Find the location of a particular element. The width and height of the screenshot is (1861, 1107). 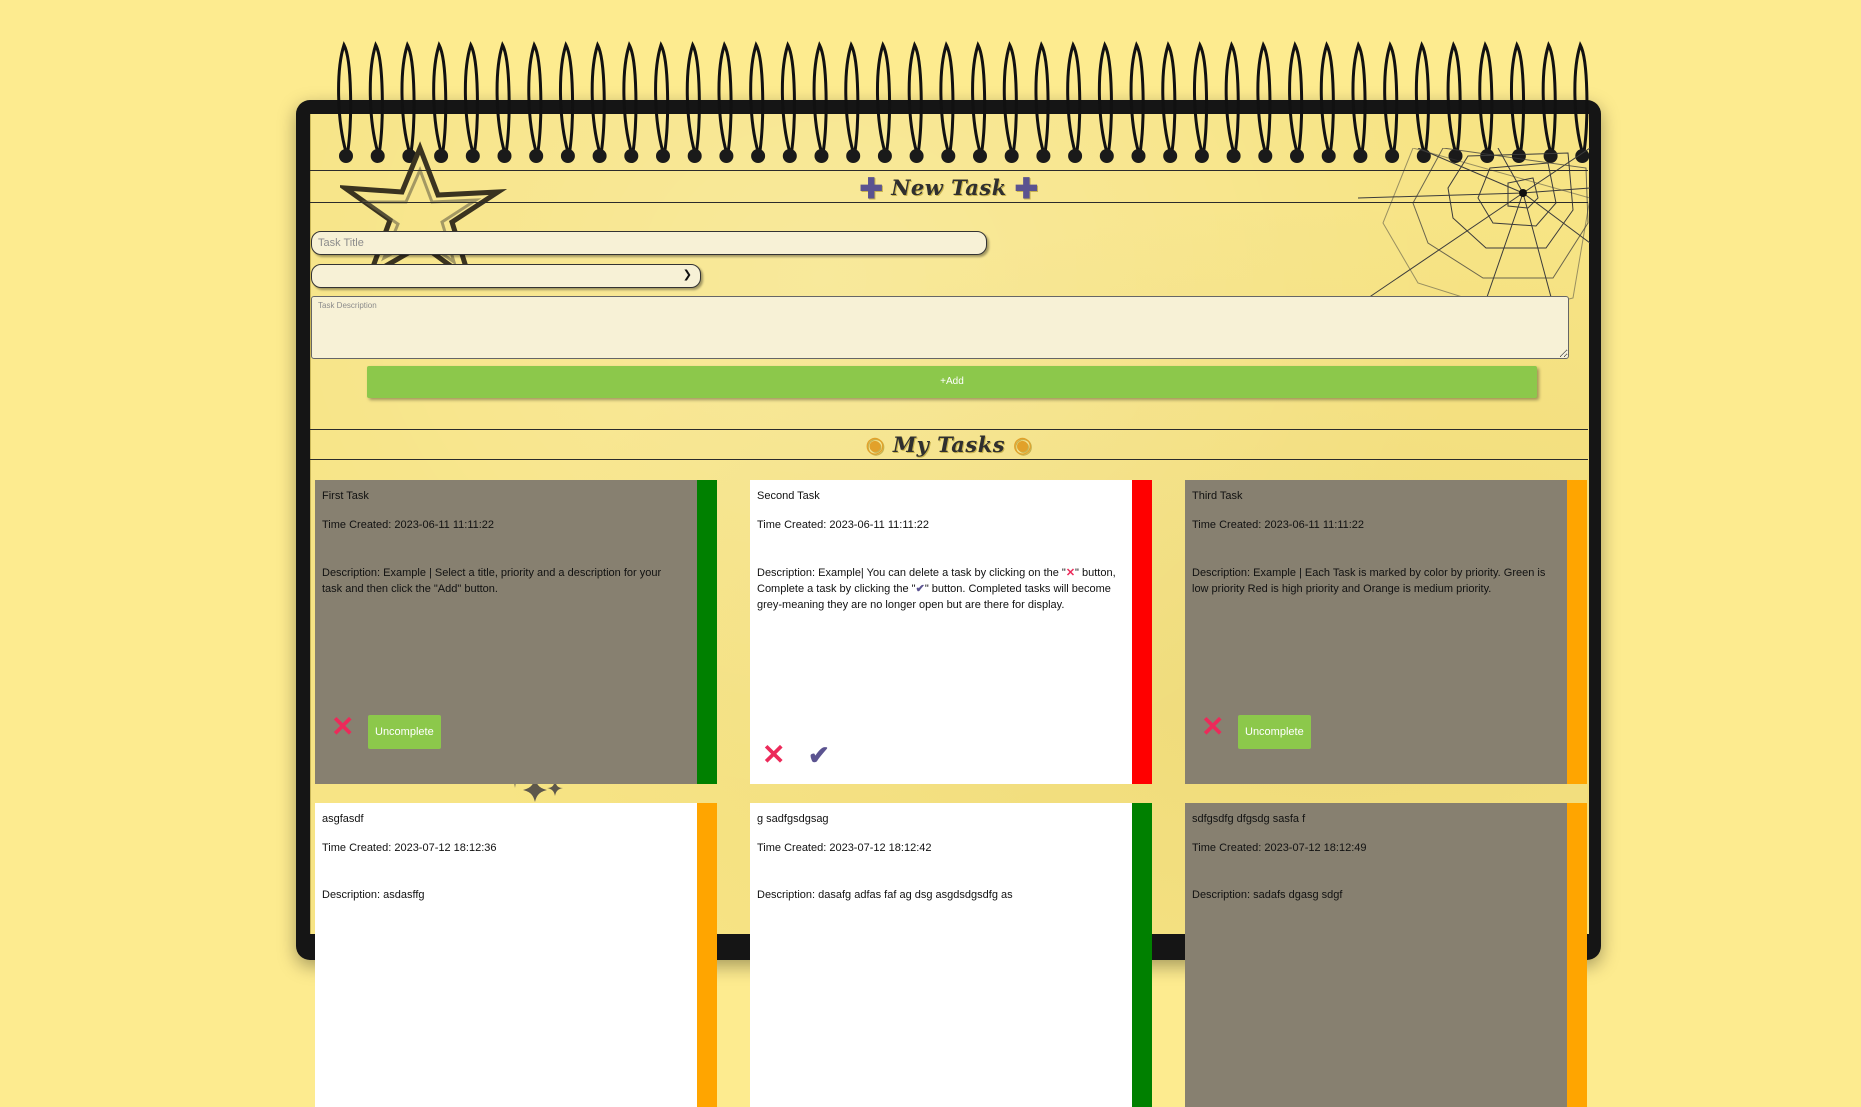

task-title: asgfasdf is located at coordinates (343, 819).